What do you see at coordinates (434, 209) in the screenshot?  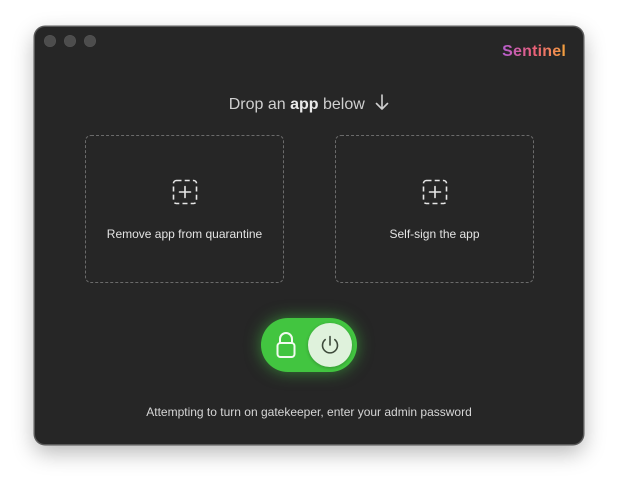 I see `dropzone-self-sign: Self-sign the app` at bounding box center [434, 209].